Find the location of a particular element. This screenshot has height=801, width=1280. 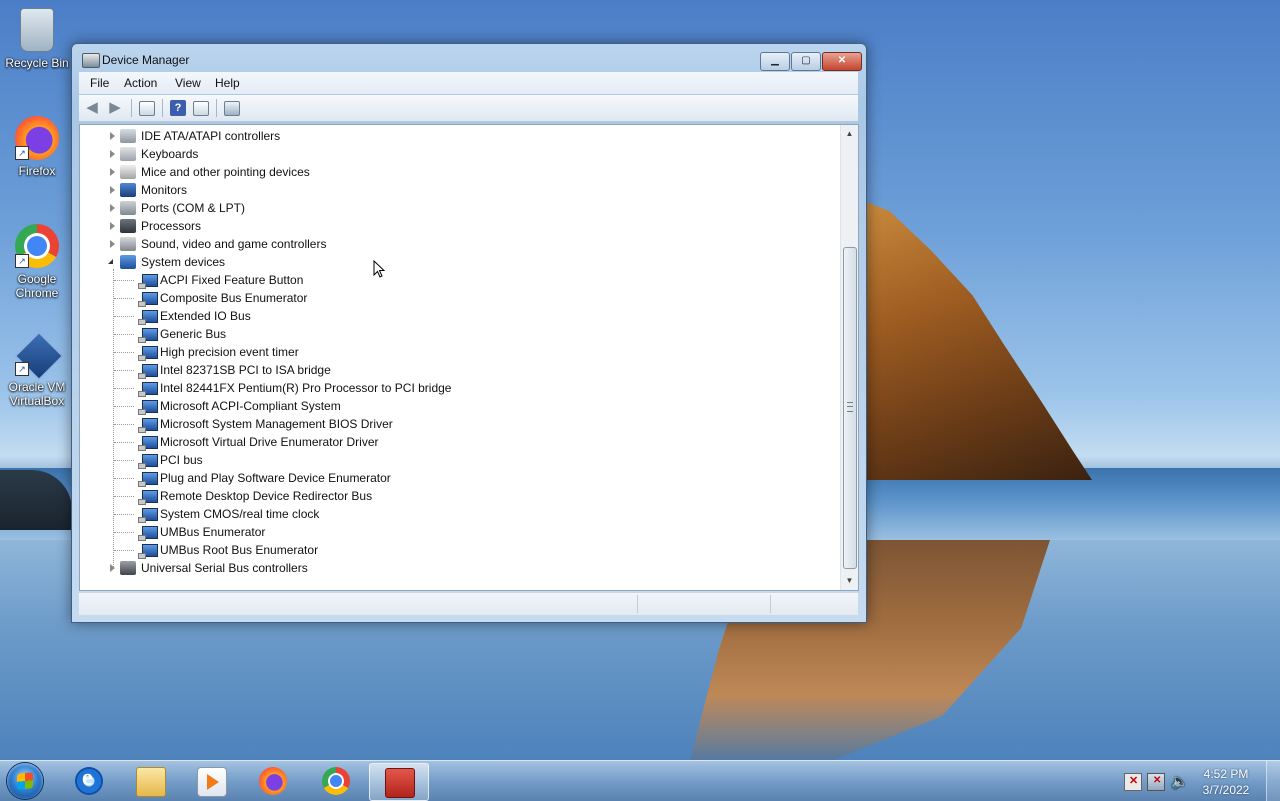

expanded-arrow-icon is located at coordinates (110, 261).